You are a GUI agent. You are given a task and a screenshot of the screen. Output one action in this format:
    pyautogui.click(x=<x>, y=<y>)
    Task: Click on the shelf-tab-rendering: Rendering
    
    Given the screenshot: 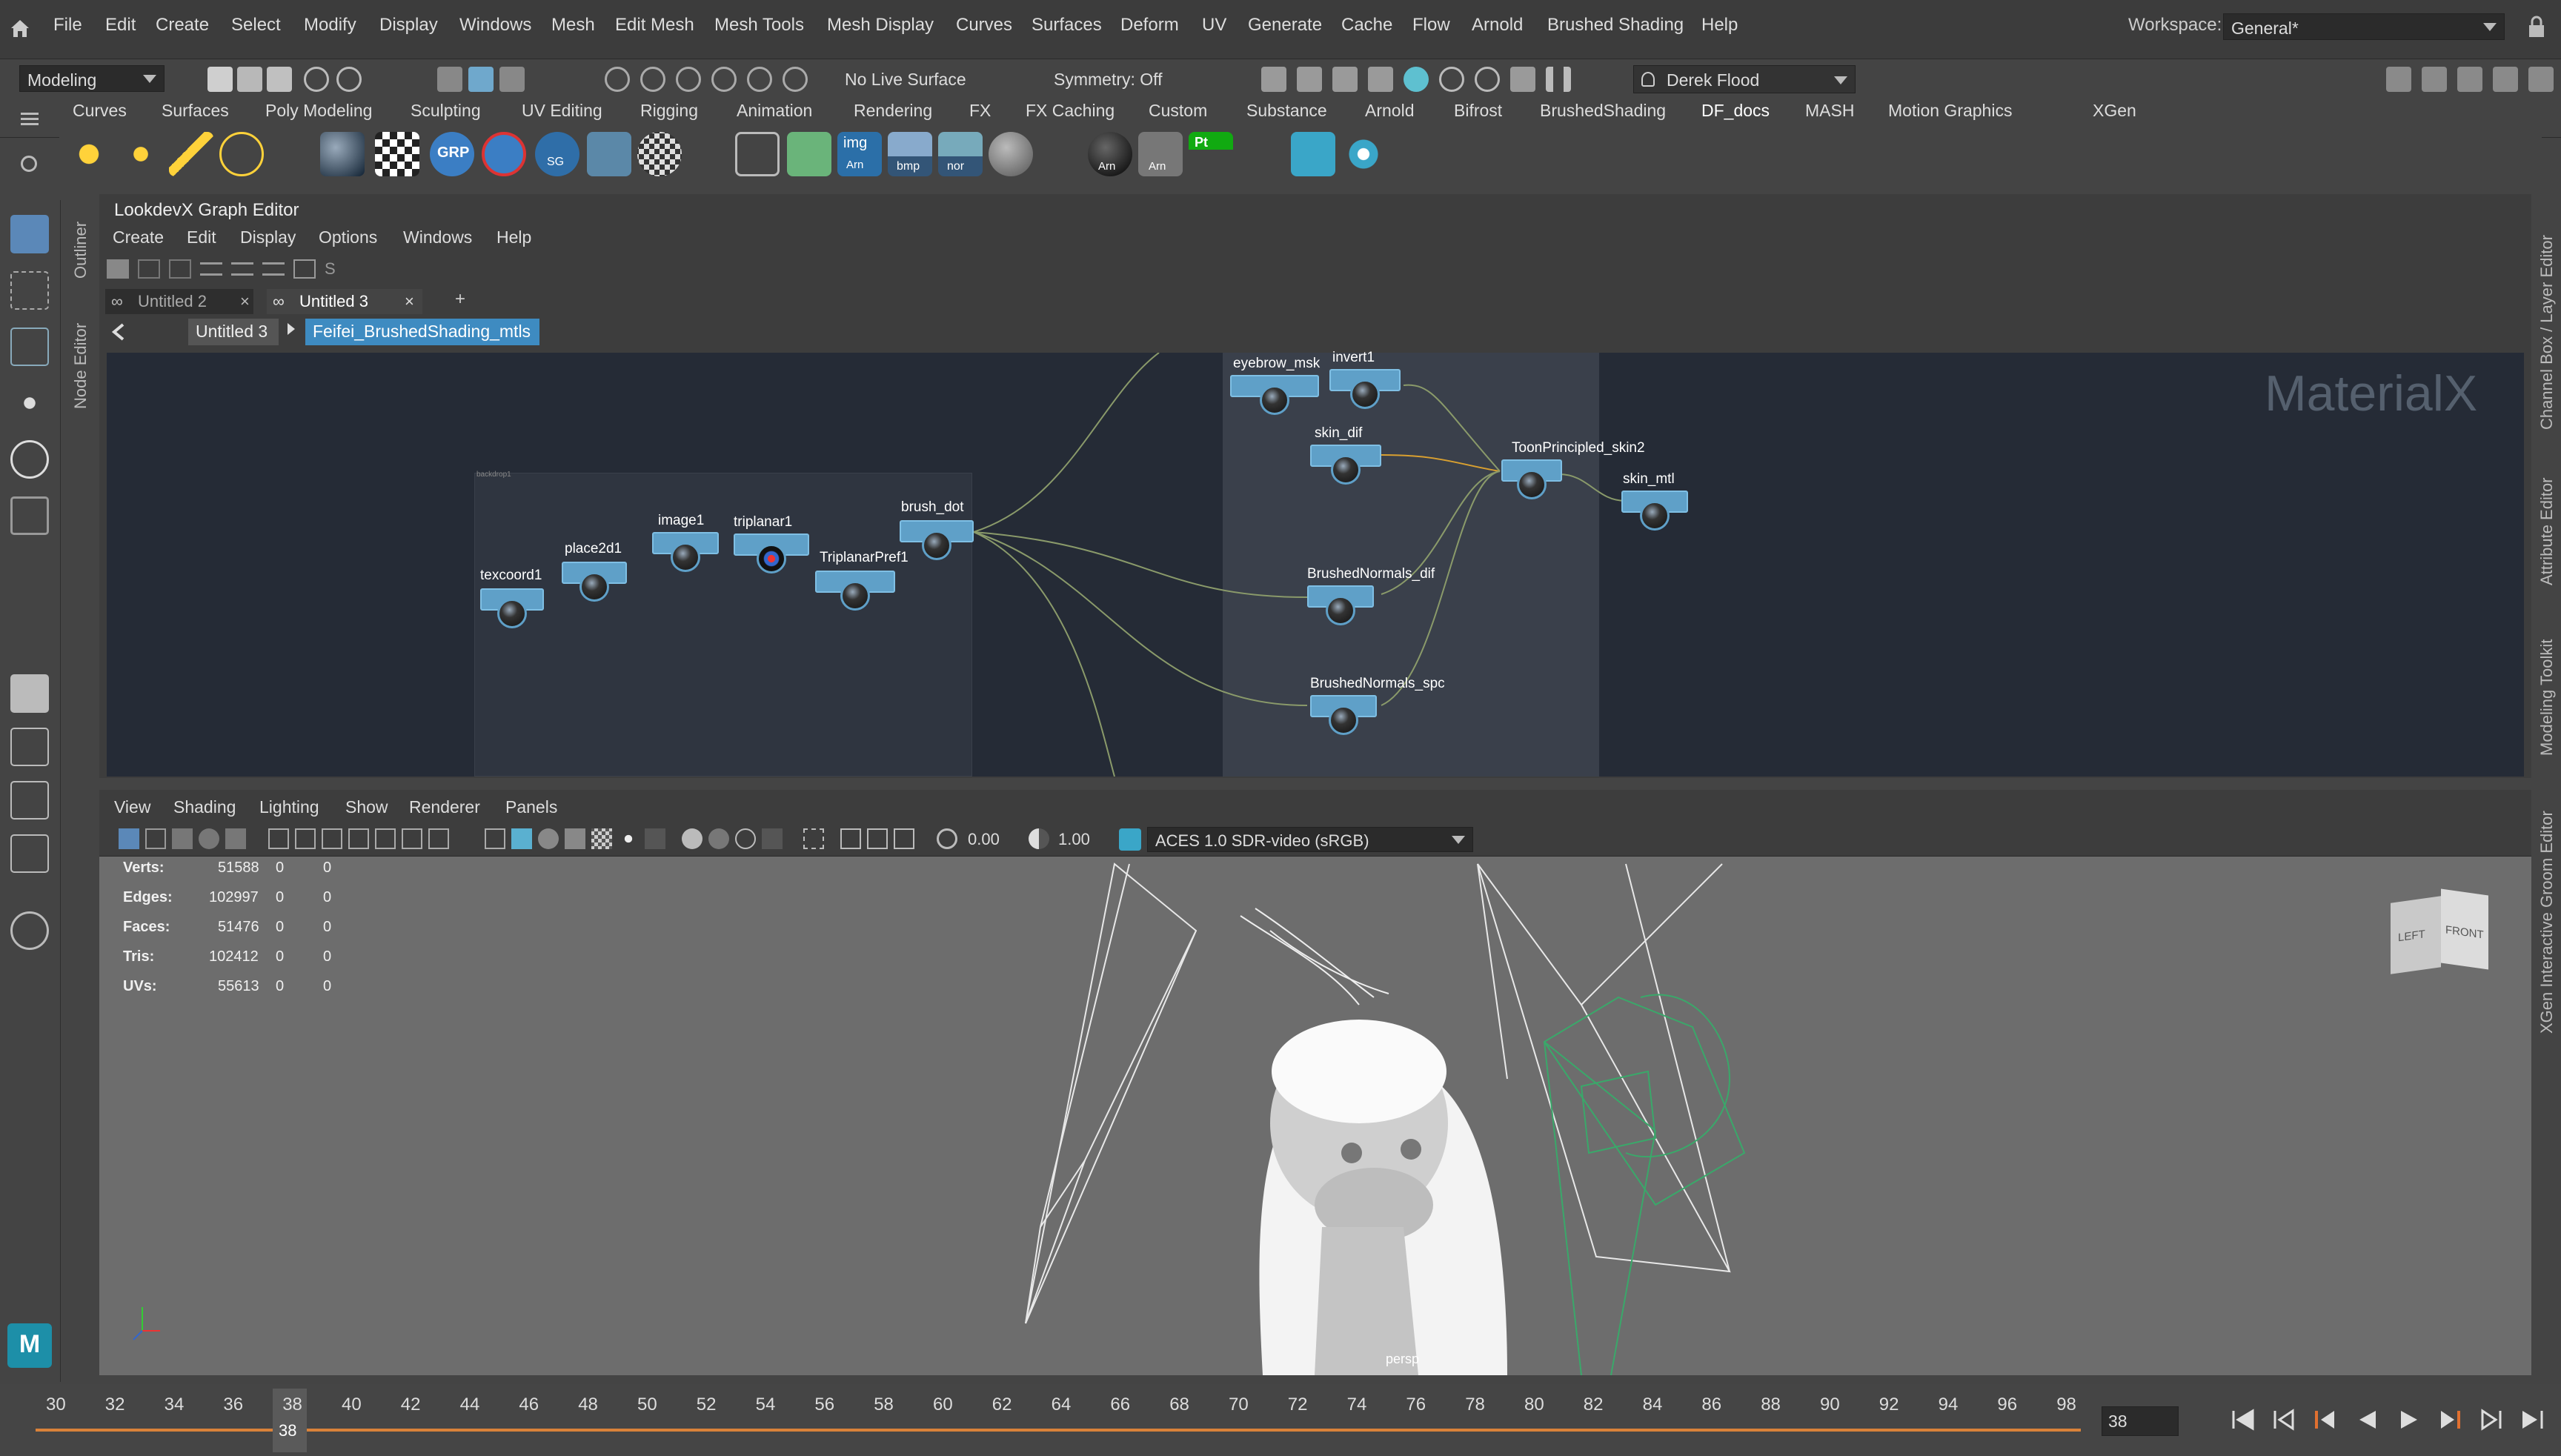 What is the action you would take?
    pyautogui.click(x=893, y=111)
    